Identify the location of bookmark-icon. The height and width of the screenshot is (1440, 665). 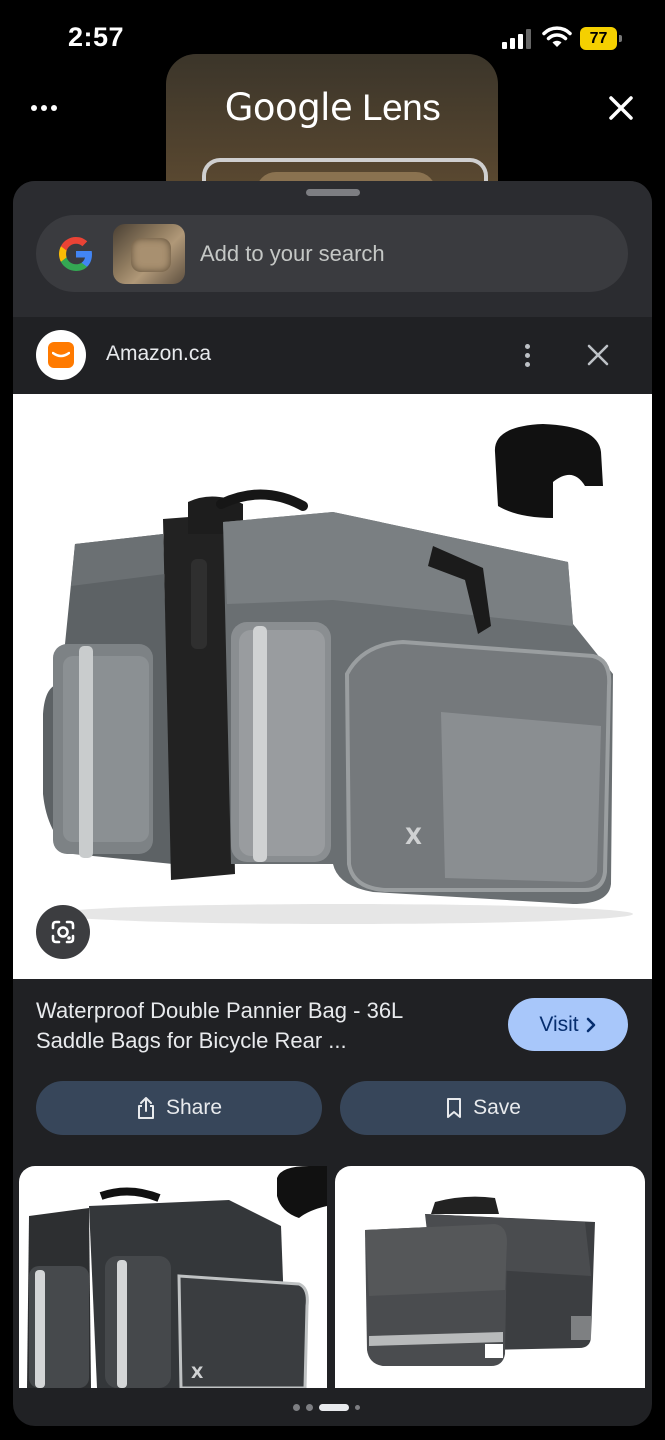
(454, 1108).